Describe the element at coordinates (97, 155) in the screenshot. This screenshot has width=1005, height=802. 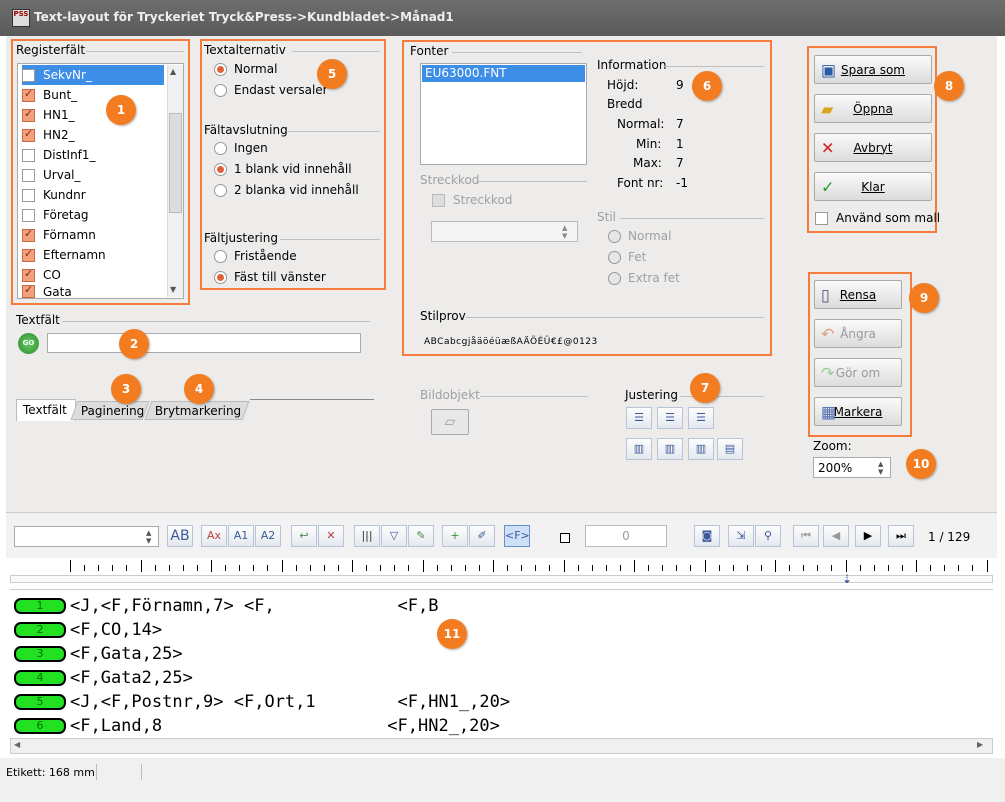
I see `list-item: DistInf1_` at that location.